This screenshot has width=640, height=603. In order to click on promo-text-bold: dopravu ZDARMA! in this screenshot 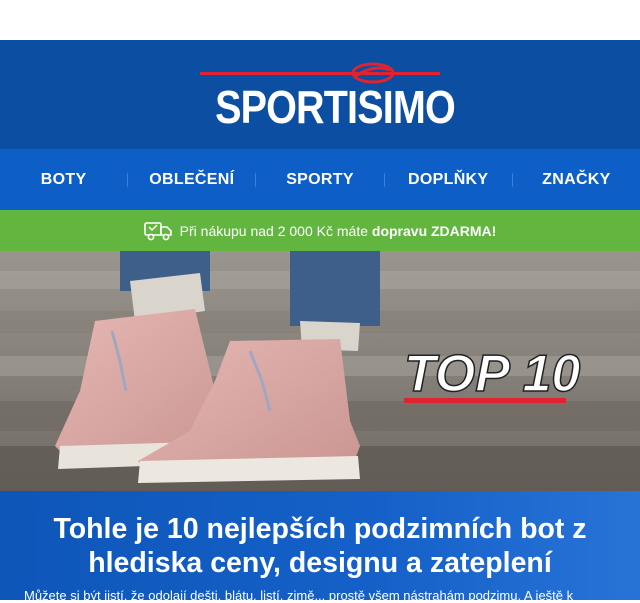, I will do `click(434, 230)`.